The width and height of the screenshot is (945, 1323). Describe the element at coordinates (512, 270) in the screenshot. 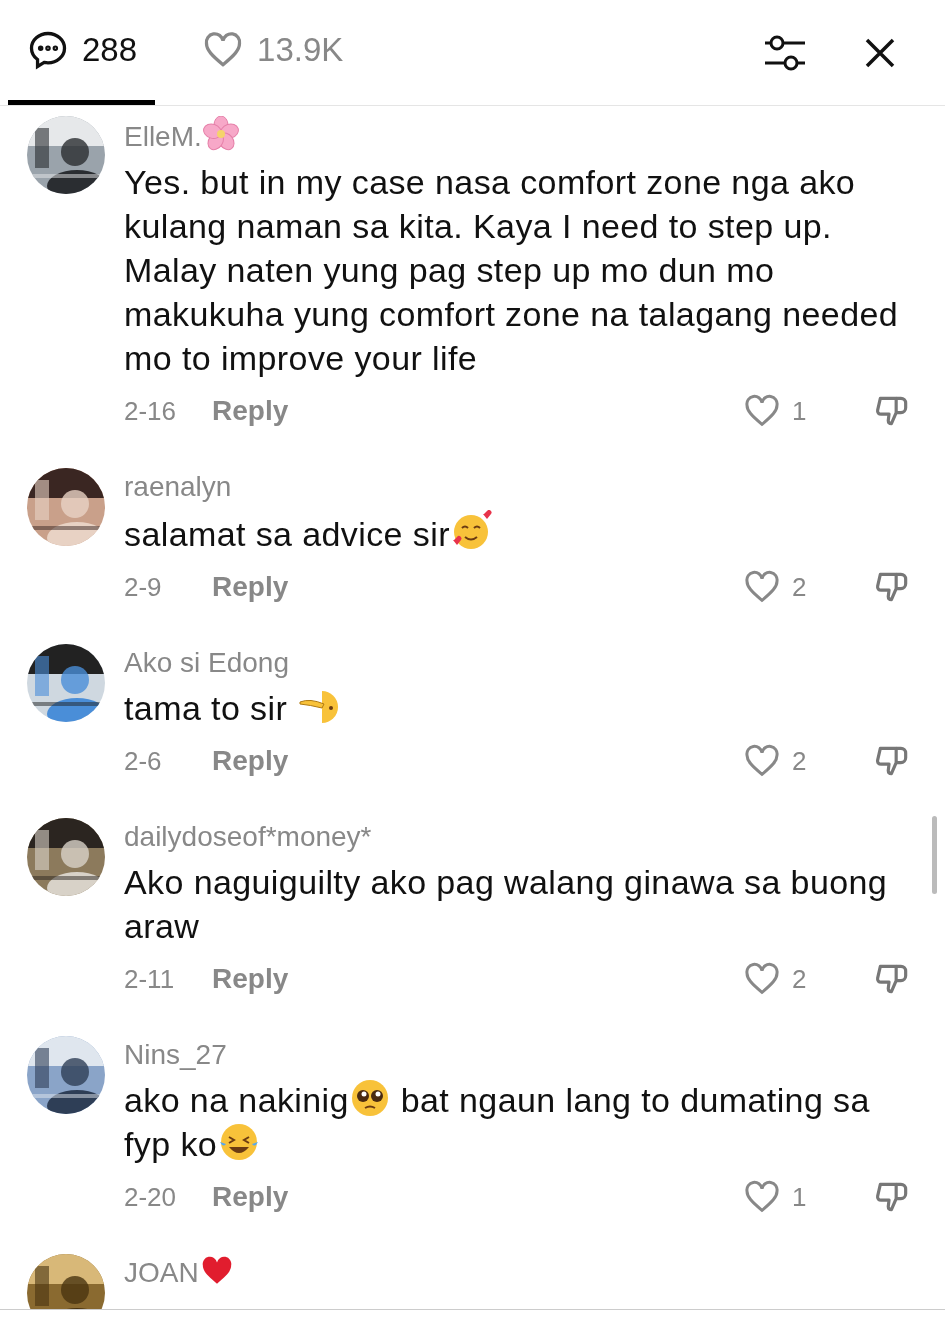

I see `comment-text: Yes. but in my case nasa comfort zone nga ako kulang naman sa kita. Kaya I need to step up. Malay naten yung pag step up mo dun mo makukuha yung comfort zone na talagang needed mo to improve your life` at that location.